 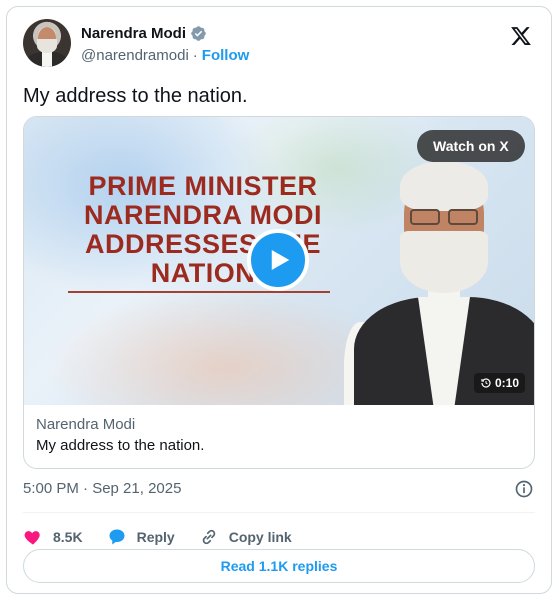 I want to click on reply-button: Reply, so click(x=141, y=537).